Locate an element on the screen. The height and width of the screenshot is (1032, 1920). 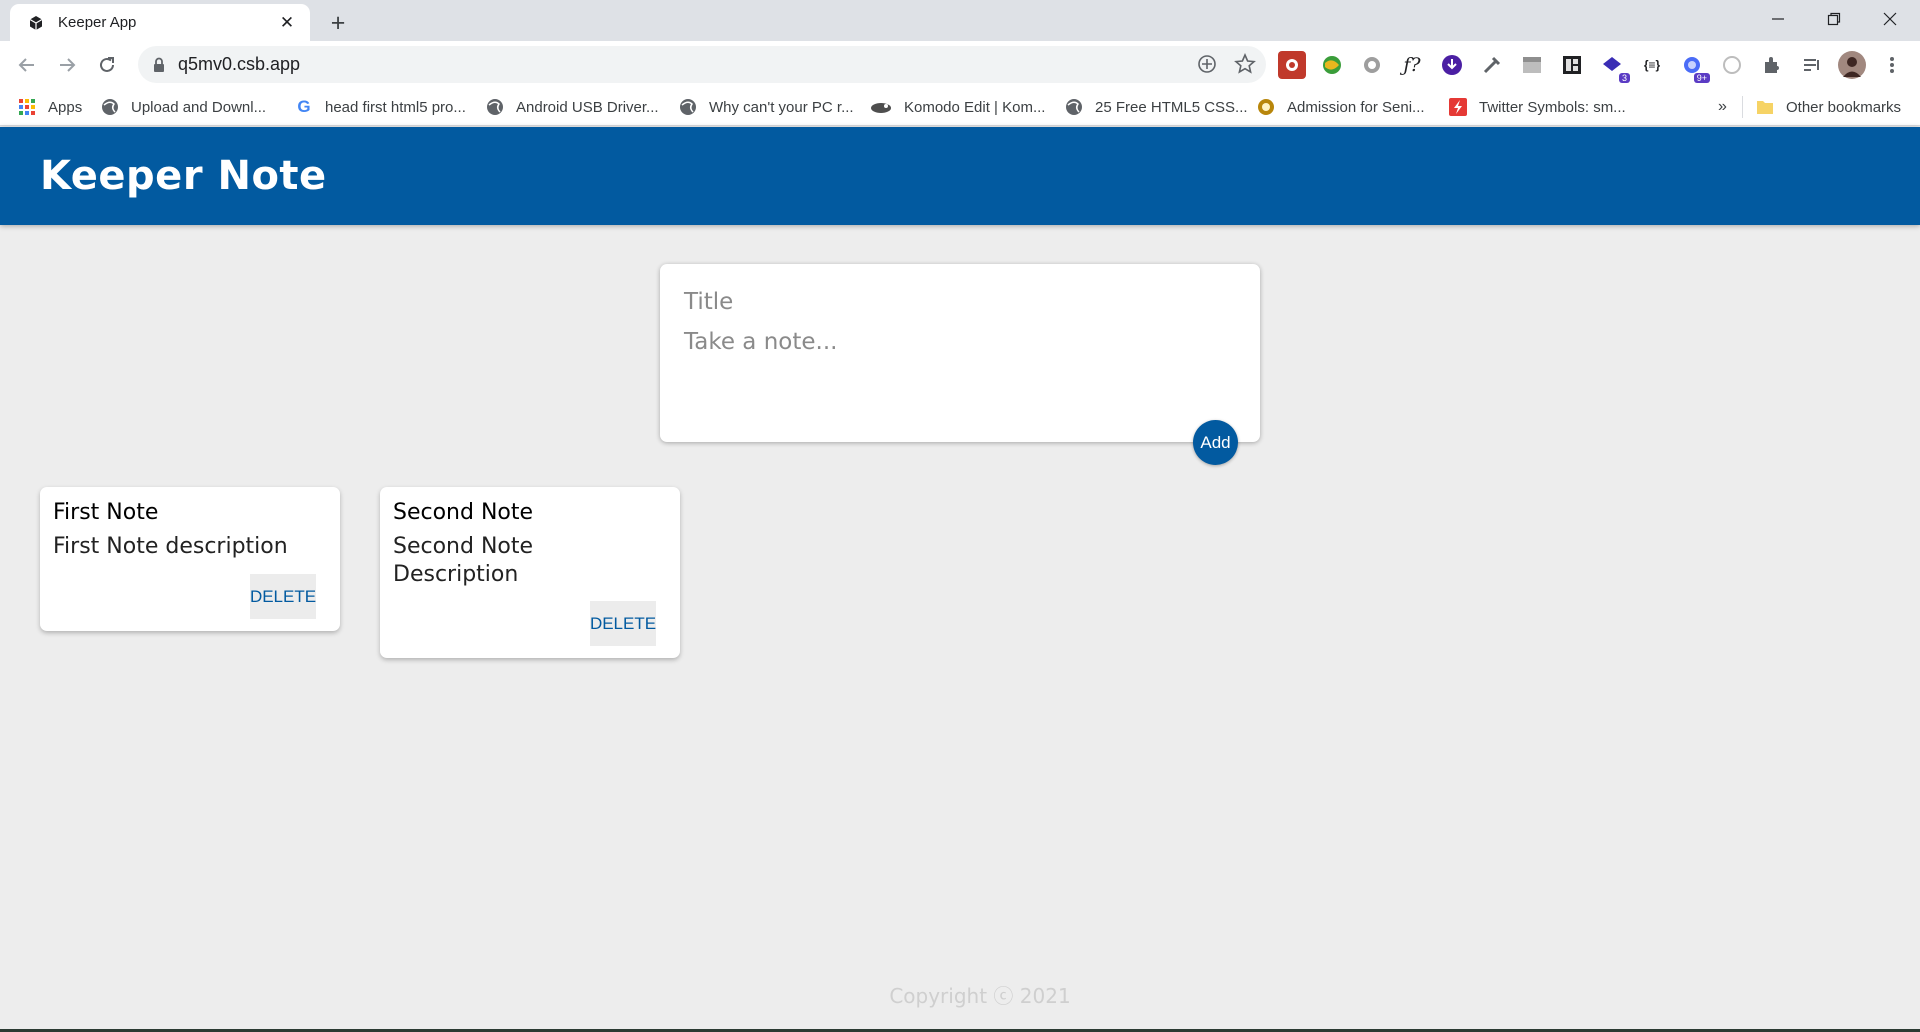
close-window-icon is located at coordinates (1890, 19).